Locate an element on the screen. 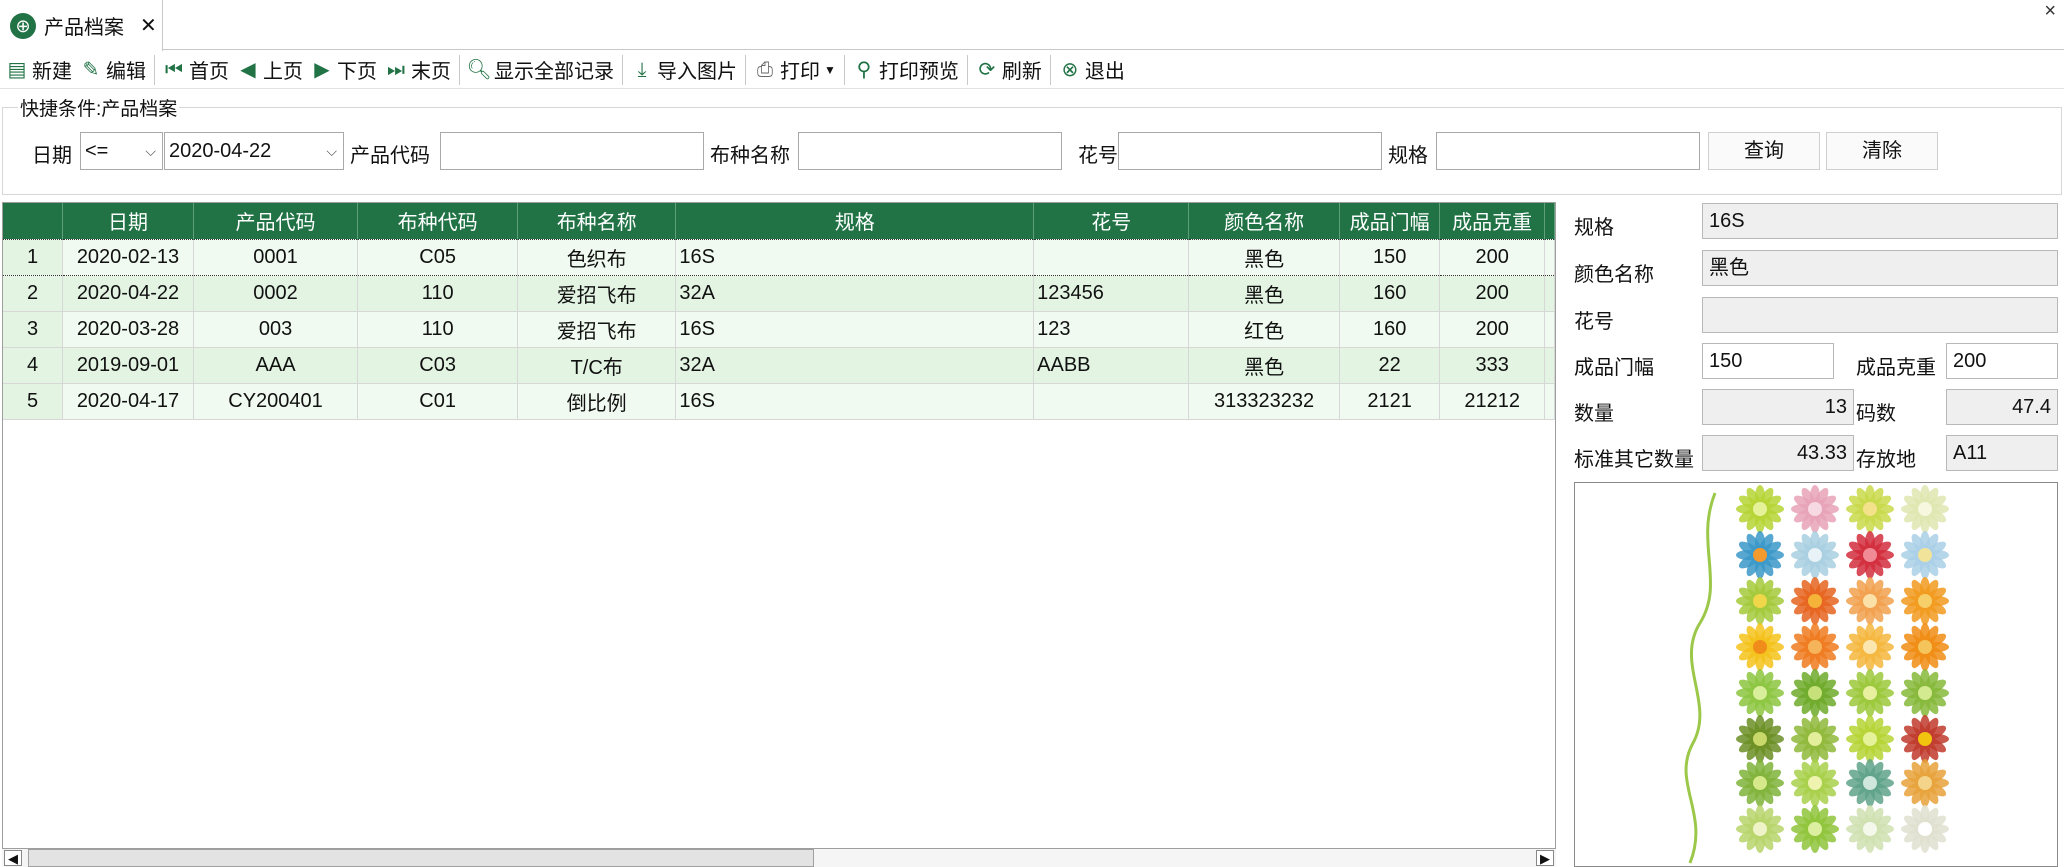 The image size is (2064, 867). date-picker: 2020-04-22 ⌵ is located at coordinates (254, 151).